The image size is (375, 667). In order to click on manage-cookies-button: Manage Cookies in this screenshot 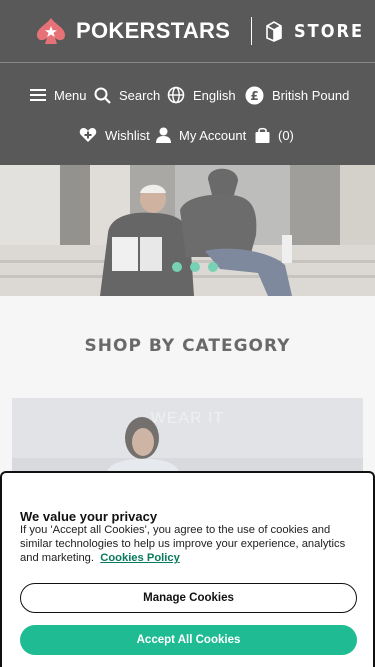, I will do `click(188, 598)`.